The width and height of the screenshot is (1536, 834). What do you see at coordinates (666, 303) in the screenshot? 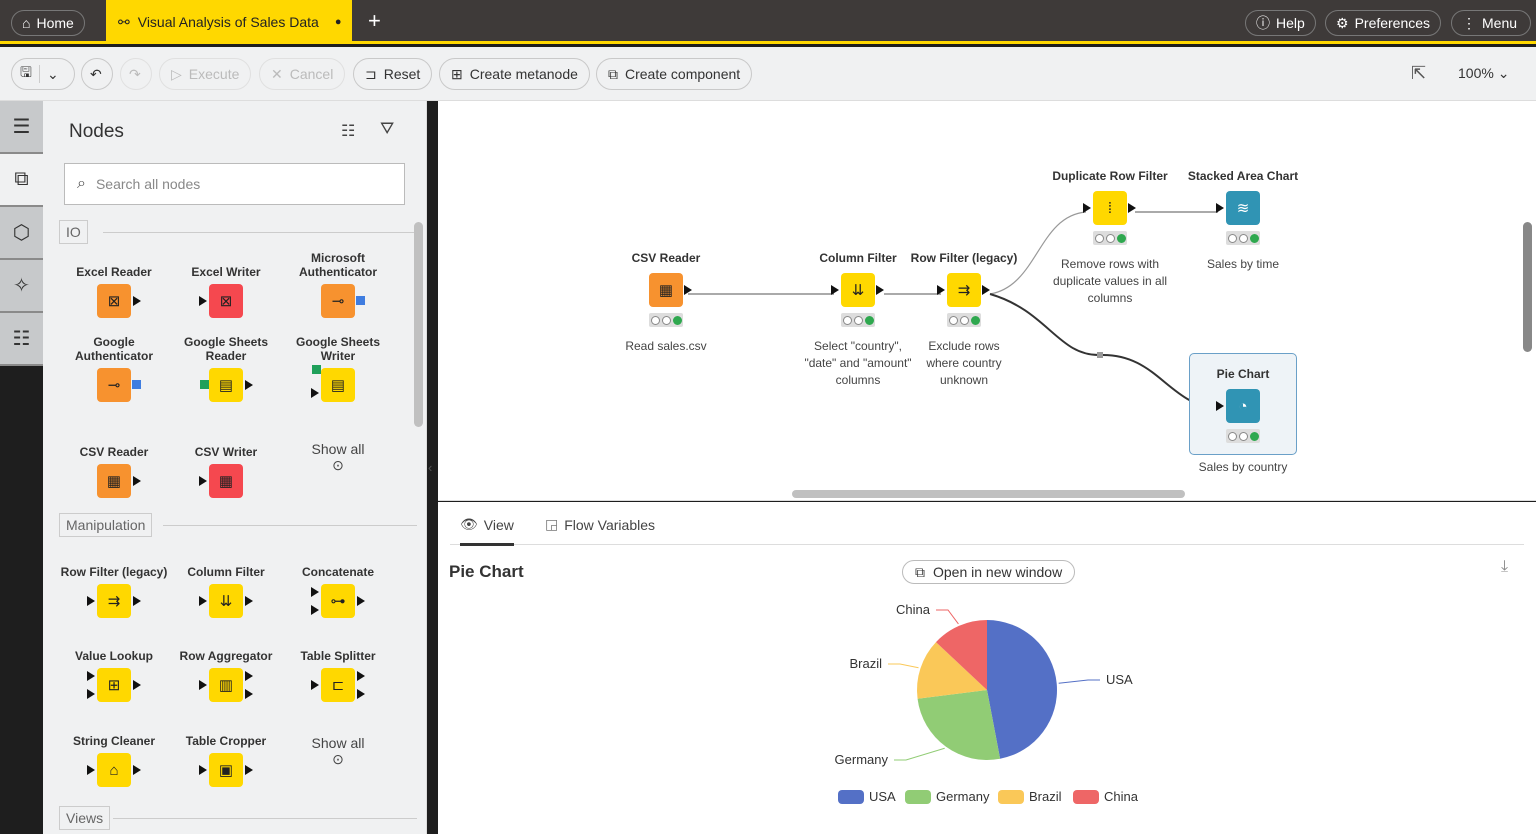
I see `workflow-node: CSV Reader ▦ Read sales.csv` at bounding box center [666, 303].